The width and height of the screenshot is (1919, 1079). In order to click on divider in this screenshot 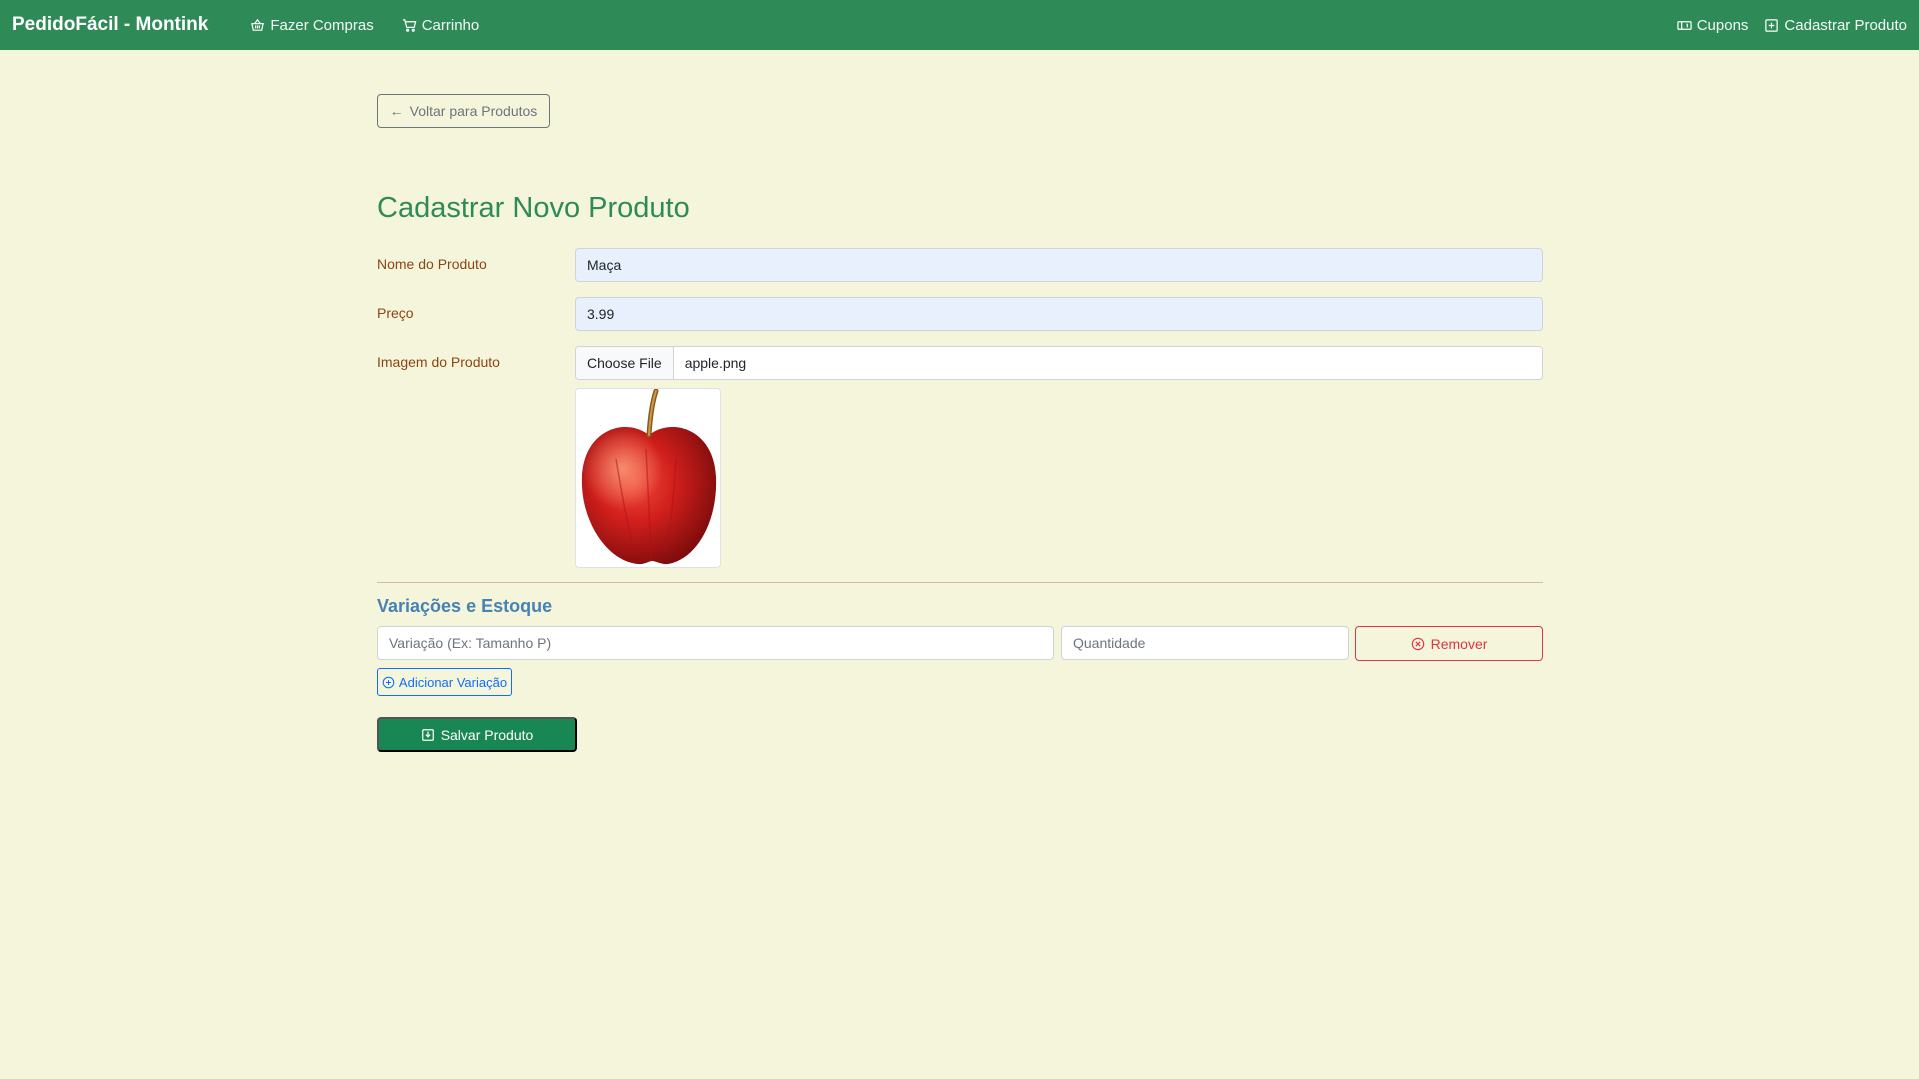, I will do `click(960, 582)`.